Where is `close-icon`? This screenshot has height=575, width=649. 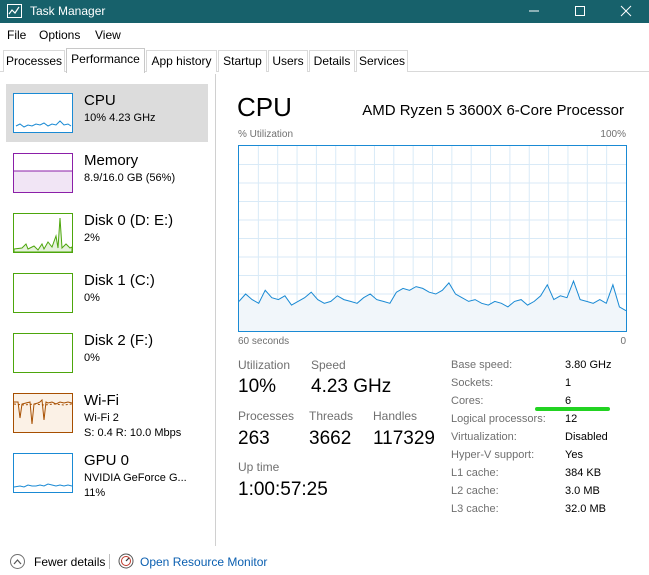
close-icon is located at coordinates (626, 11).